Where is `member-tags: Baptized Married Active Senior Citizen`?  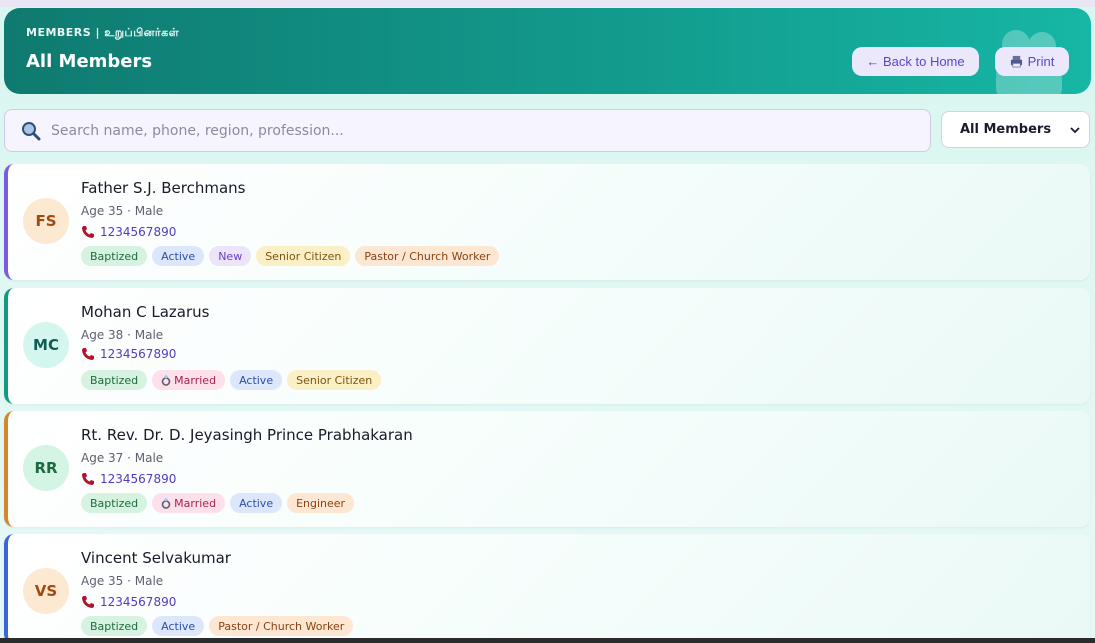
member-tags: Baptized Married Active Senior Citizen is located at coordinates (231, 380).